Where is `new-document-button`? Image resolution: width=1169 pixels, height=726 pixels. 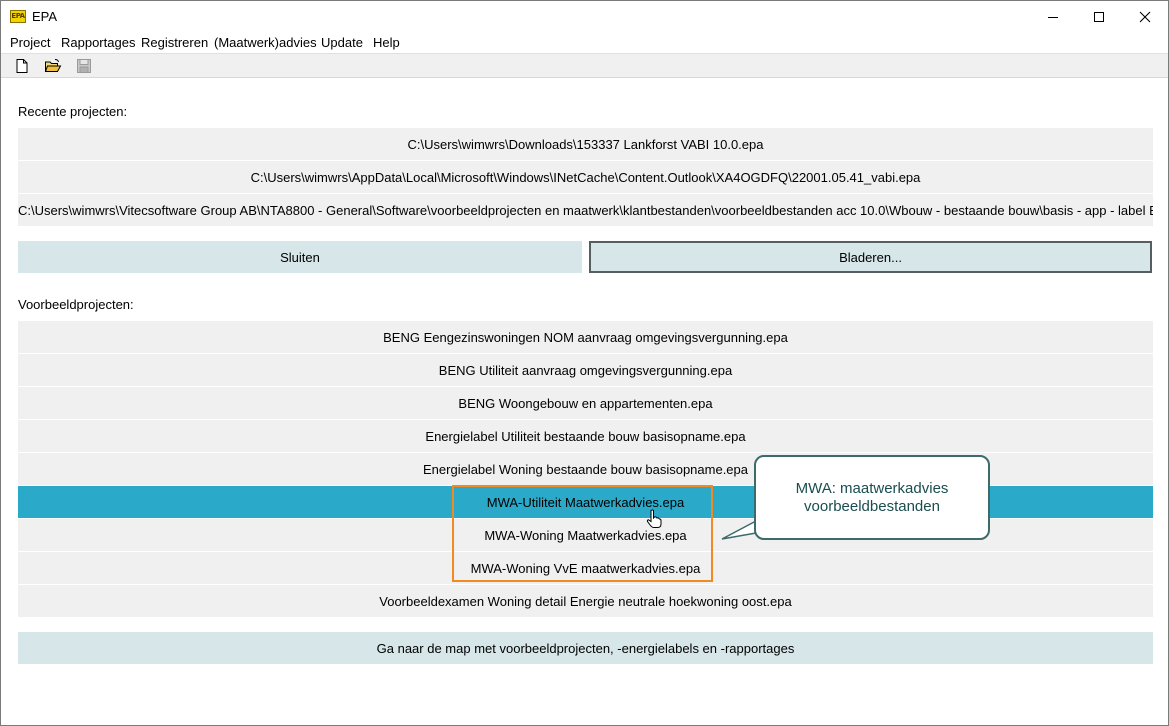
new-document-button is located at coordinates (22, 66).